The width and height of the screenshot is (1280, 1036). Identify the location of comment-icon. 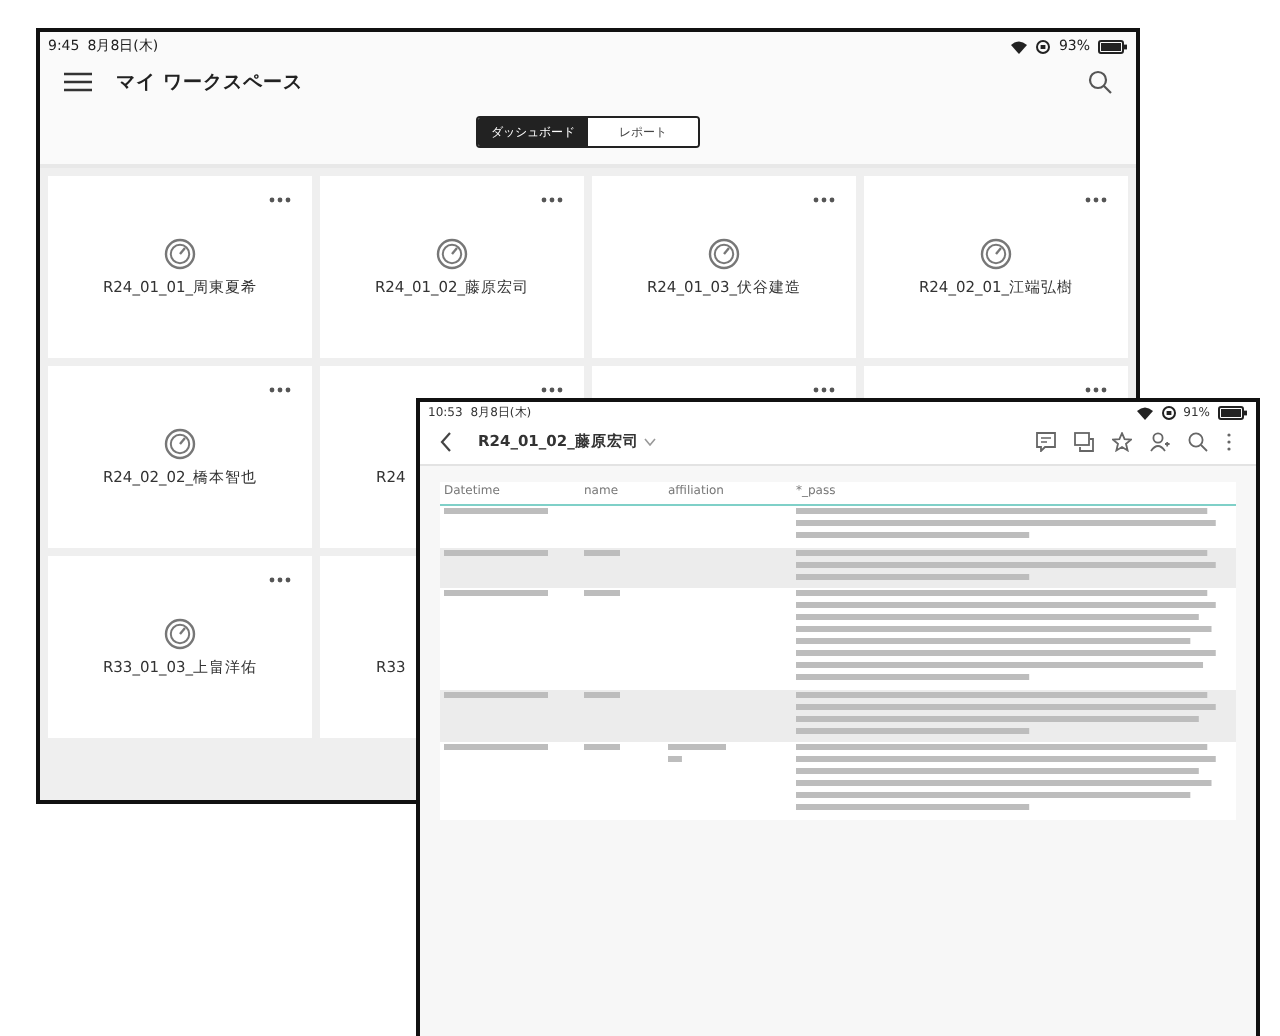
(1046, 442).